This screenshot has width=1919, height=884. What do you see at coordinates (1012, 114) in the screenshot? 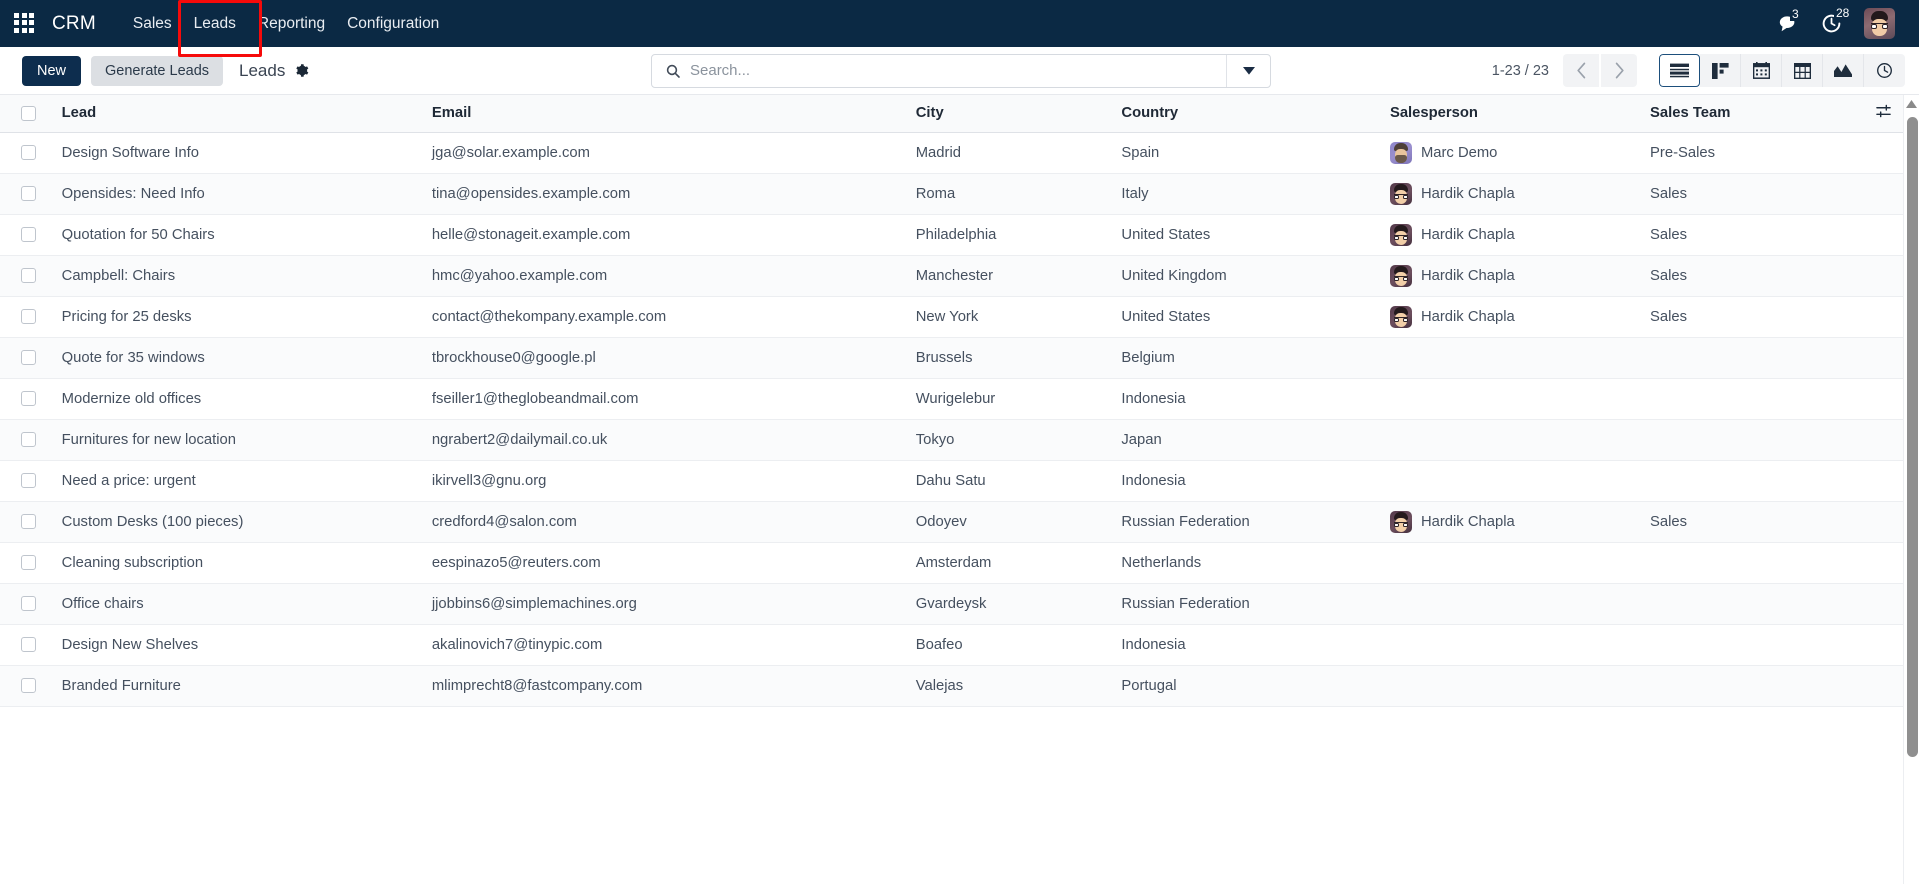
I see `column-header-city: City` at bounding box center [1012, 114].